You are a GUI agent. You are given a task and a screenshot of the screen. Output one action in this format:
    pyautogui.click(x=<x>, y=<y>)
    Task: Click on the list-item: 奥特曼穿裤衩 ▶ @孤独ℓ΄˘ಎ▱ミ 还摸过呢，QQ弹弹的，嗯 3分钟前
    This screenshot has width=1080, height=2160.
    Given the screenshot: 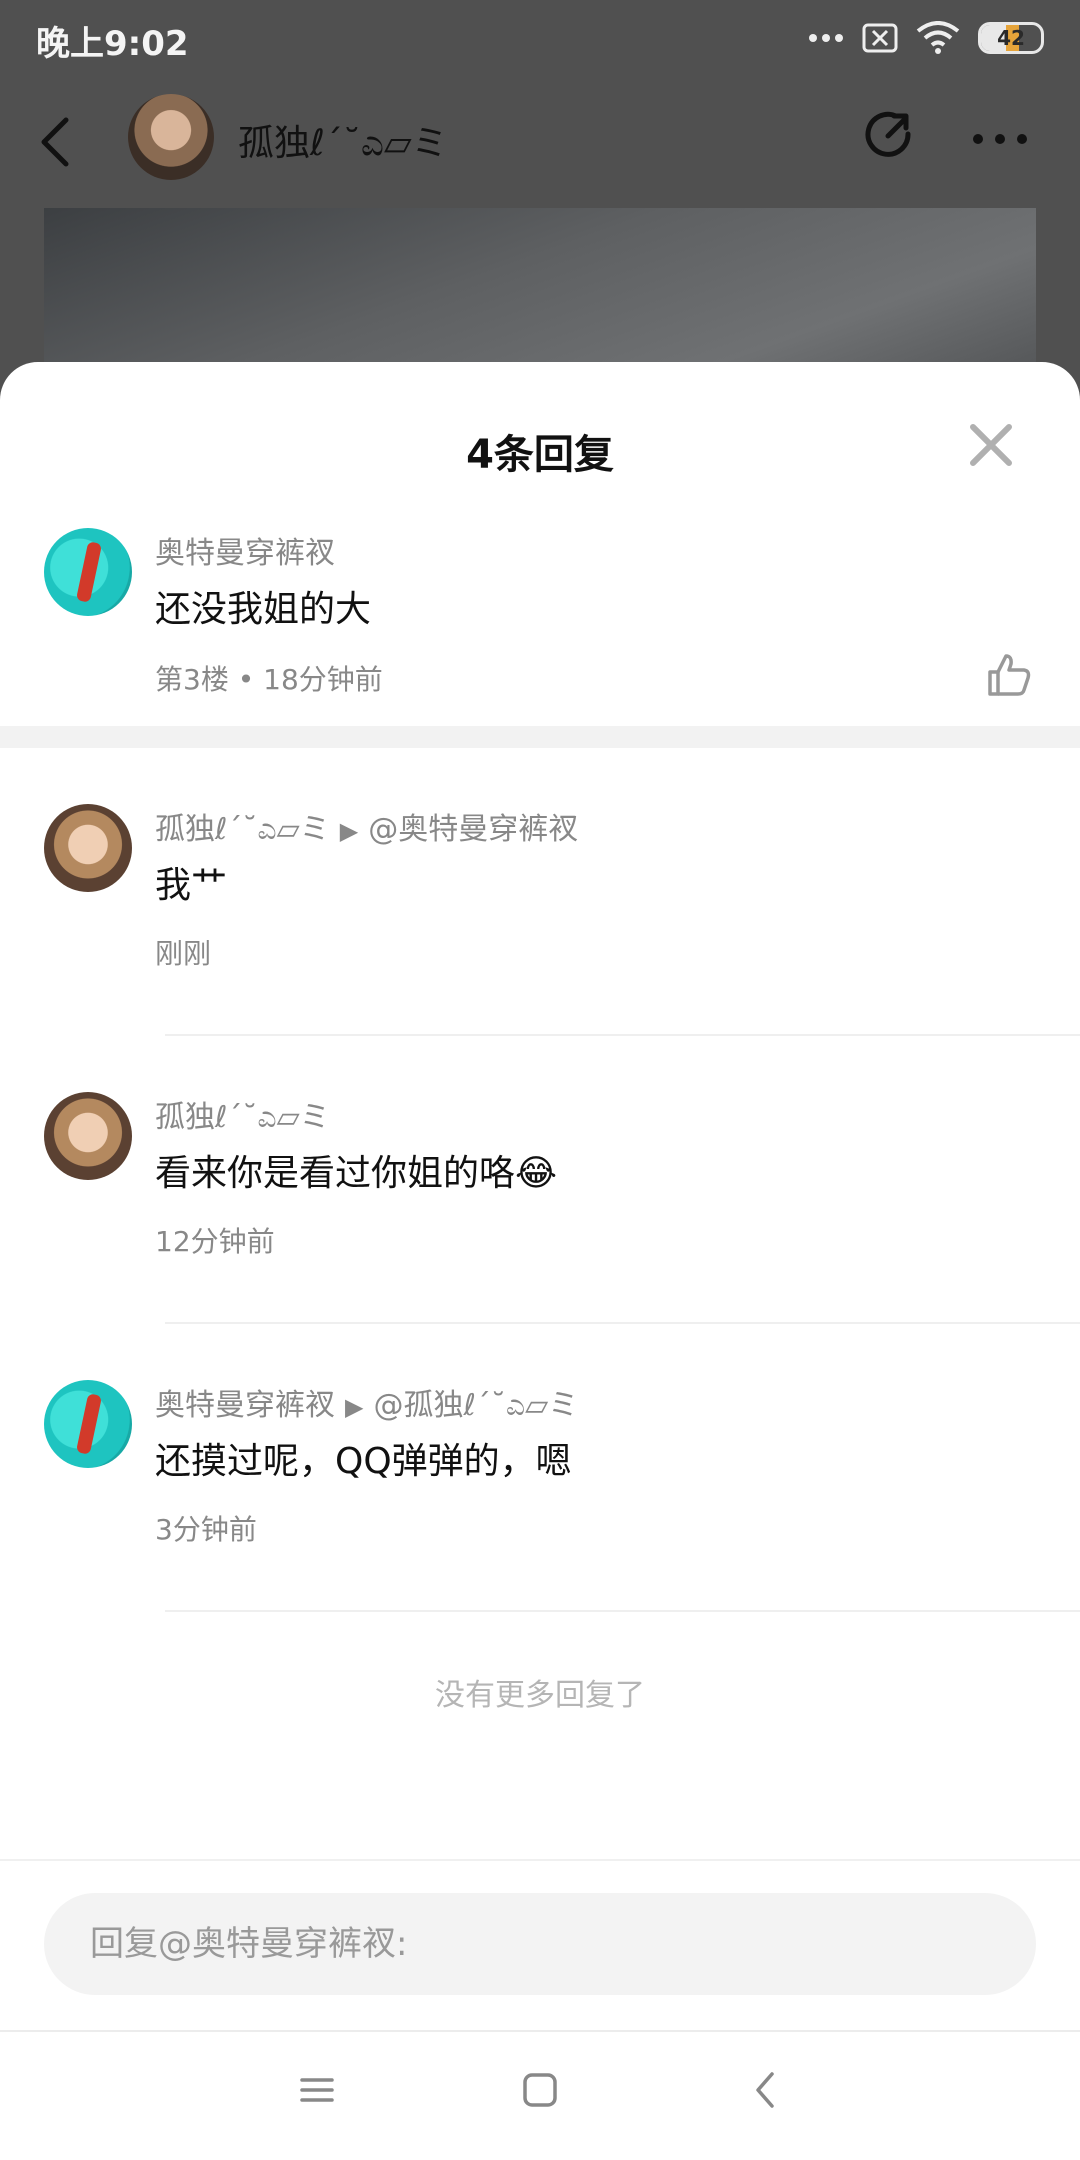 What is the action you would take?
    pyautogui.click(x=540, y=1468)
    